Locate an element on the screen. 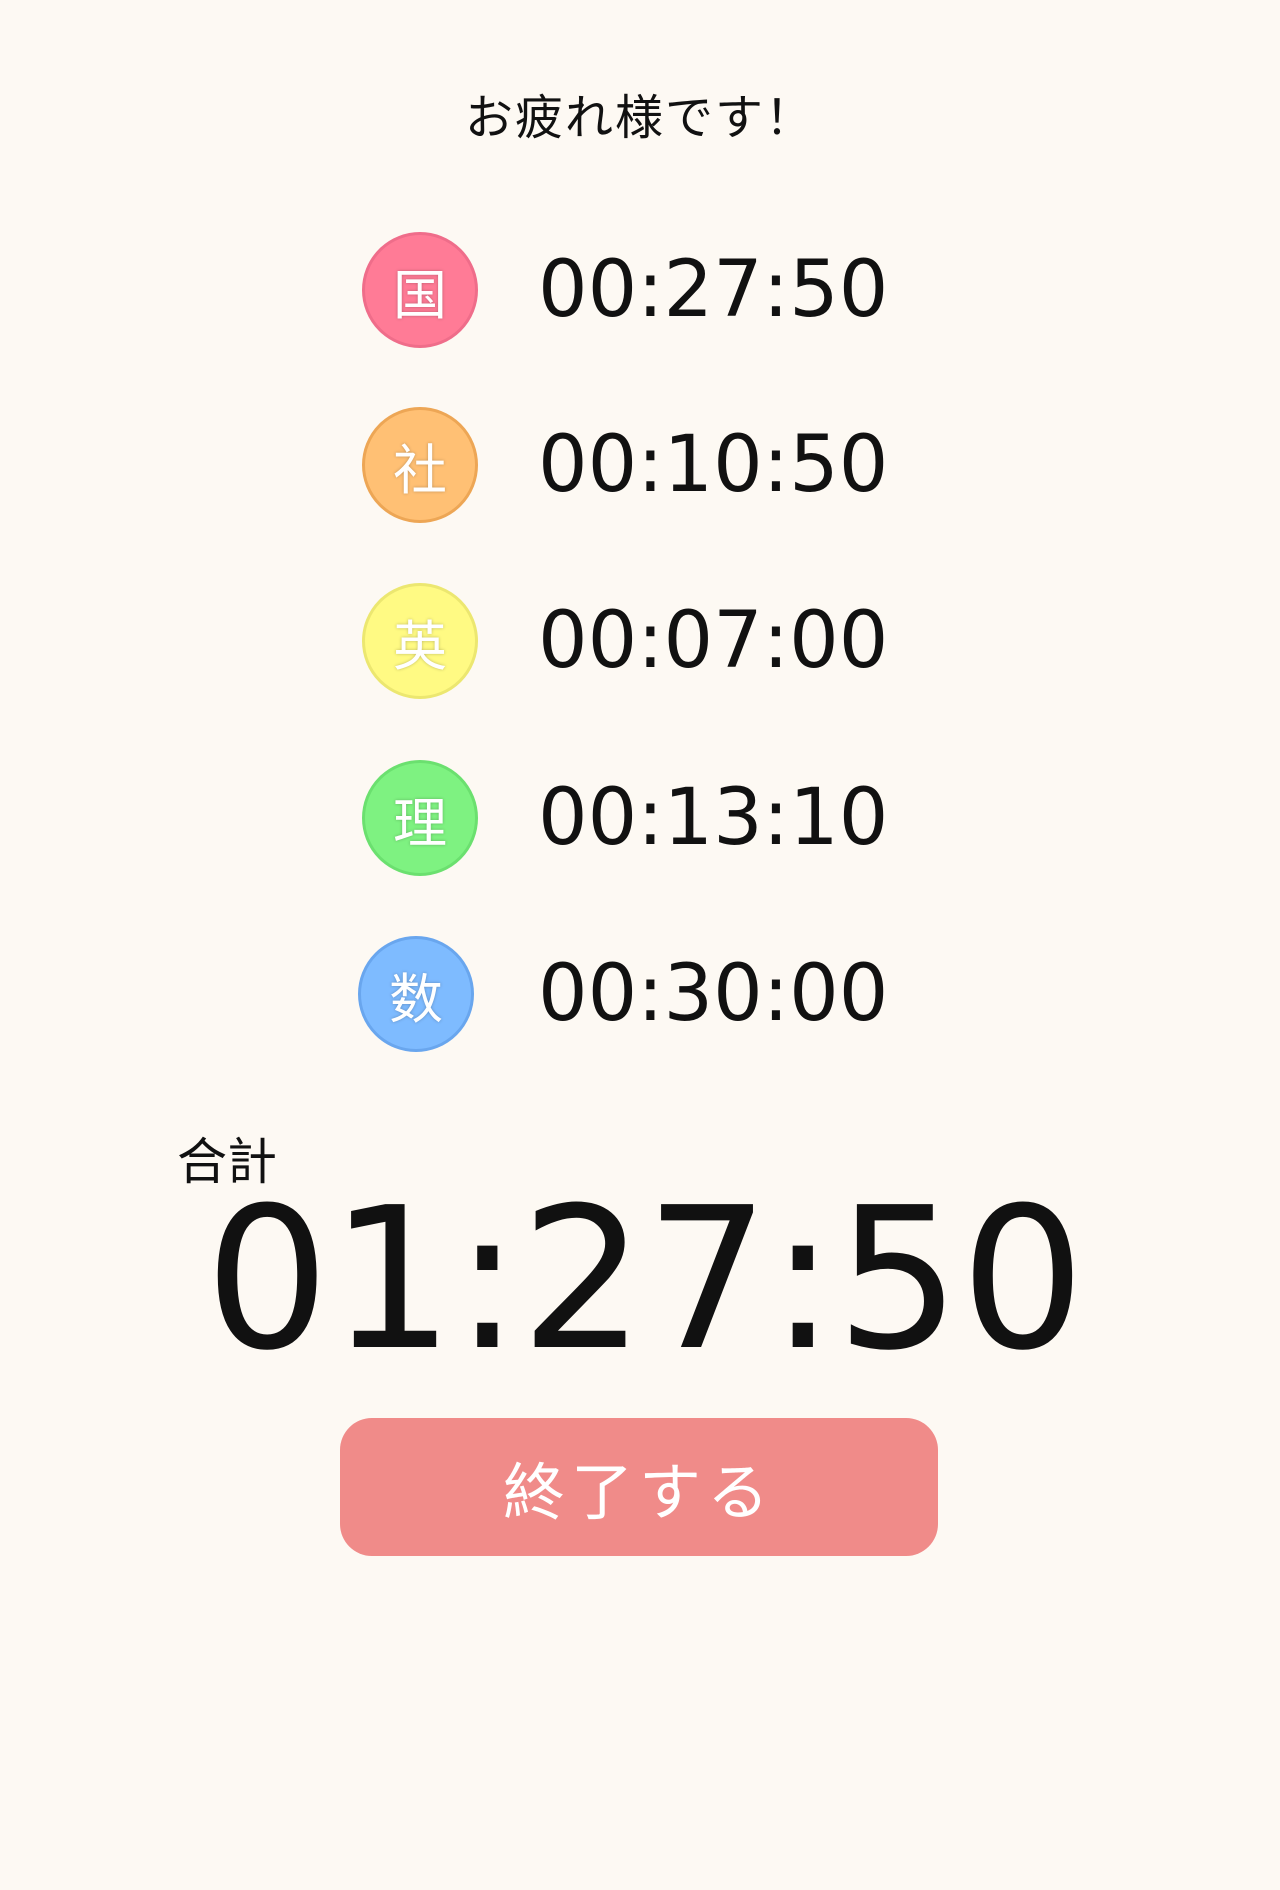 This screenshot has width=1280, height=1890. subject-row-sugaku: 数 00:30:00 is located at coordinates (623, 994).